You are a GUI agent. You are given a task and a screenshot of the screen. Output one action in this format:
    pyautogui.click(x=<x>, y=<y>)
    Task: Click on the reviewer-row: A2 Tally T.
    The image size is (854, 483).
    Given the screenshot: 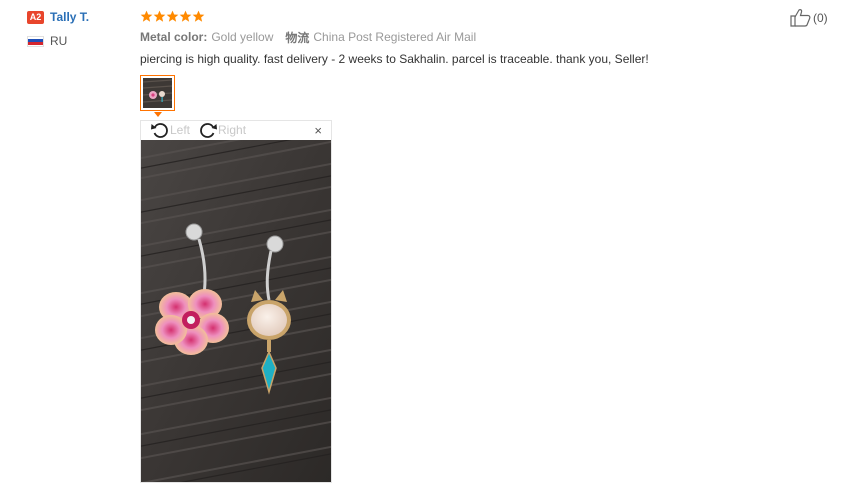 What is the action you would take?
    pyautogui.click(x=82, y=17)
    